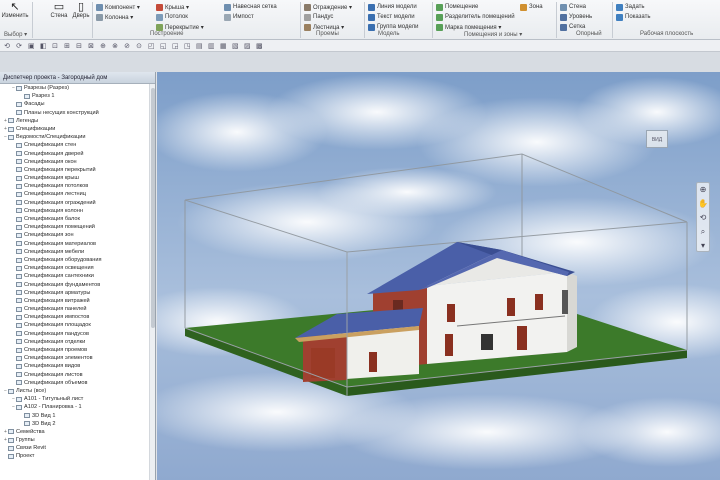 Image resolution: width=720 pixels, height=480 pixels. I want to click on quick-access-icon: ◳, so click(187, 46).